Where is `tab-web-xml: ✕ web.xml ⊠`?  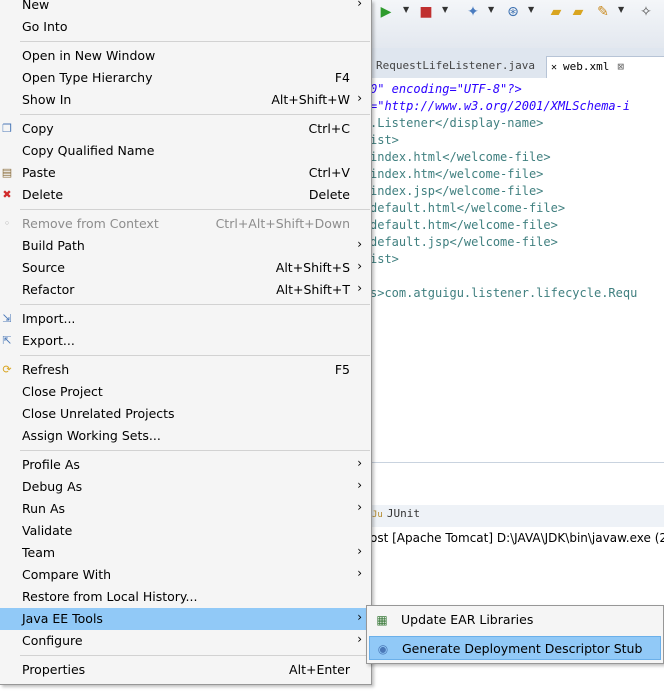
tab-web-xml: ✕ web.xml ⊠ is located at coordinates (605, 67).